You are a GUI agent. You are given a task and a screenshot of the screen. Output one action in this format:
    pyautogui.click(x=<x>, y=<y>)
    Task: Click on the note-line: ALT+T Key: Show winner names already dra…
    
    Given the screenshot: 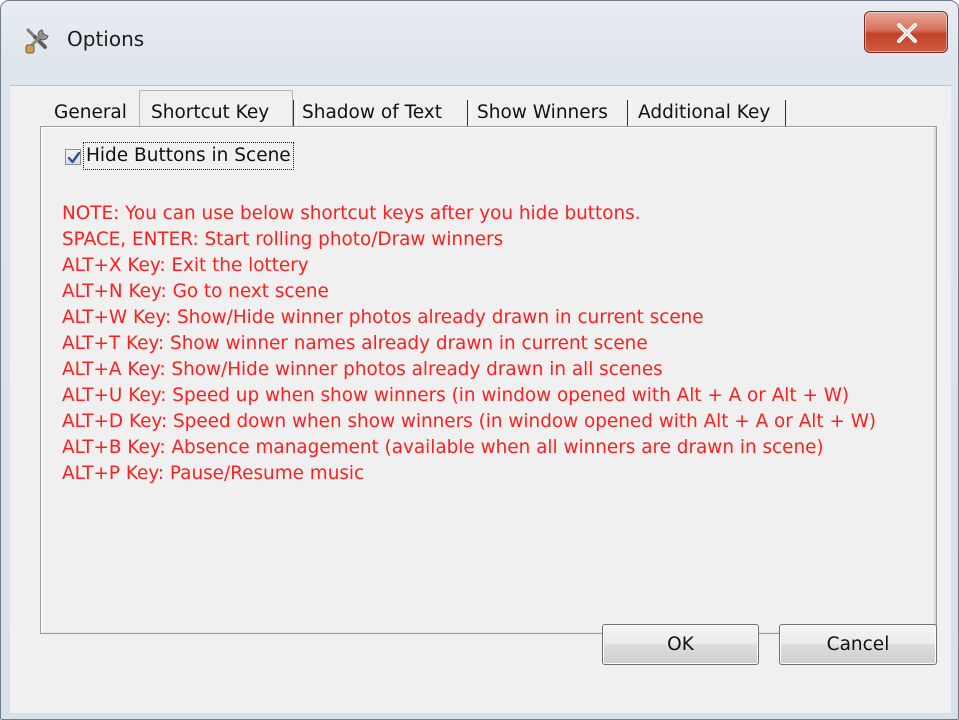 What is the action you would take?
    pyautogui.click(x=355, y=343)
    